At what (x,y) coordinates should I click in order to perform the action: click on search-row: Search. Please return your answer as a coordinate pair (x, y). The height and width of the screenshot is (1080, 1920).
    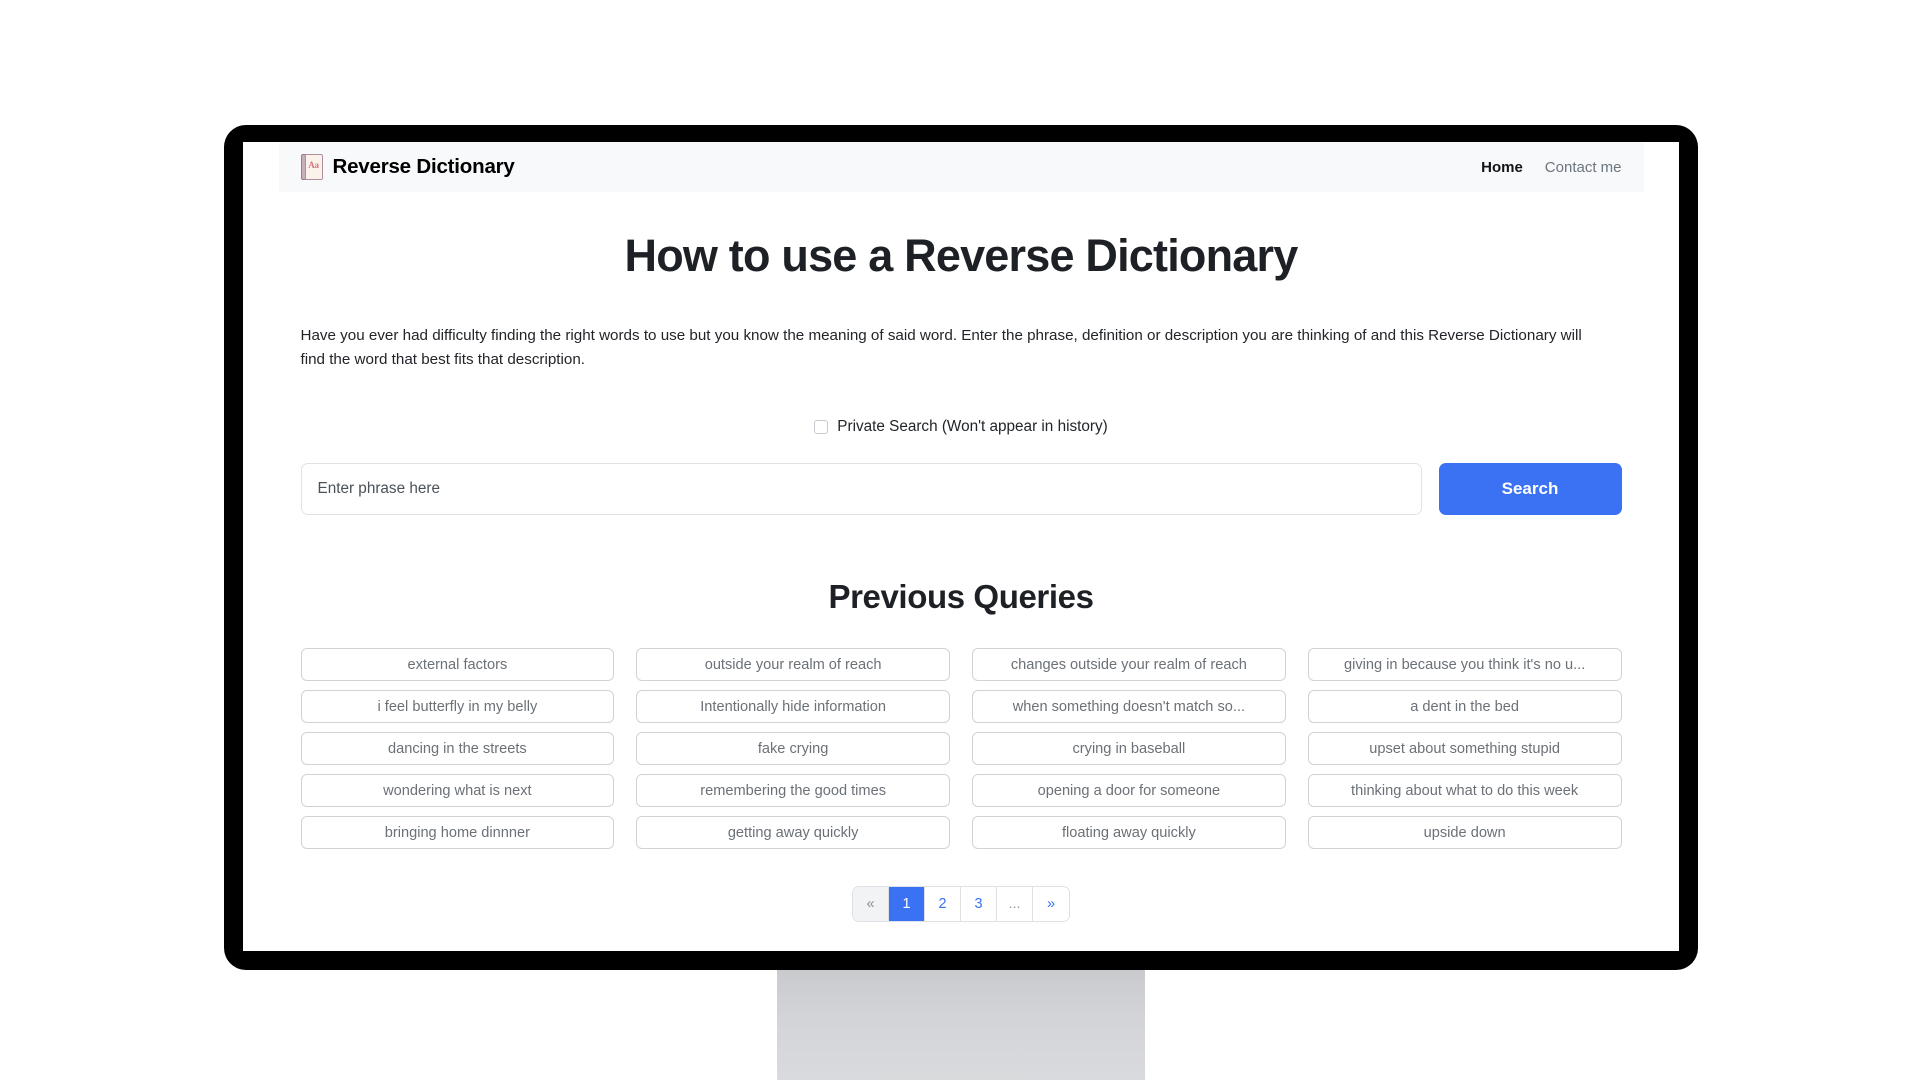
    Looking at the image, I should click on (961, 489).